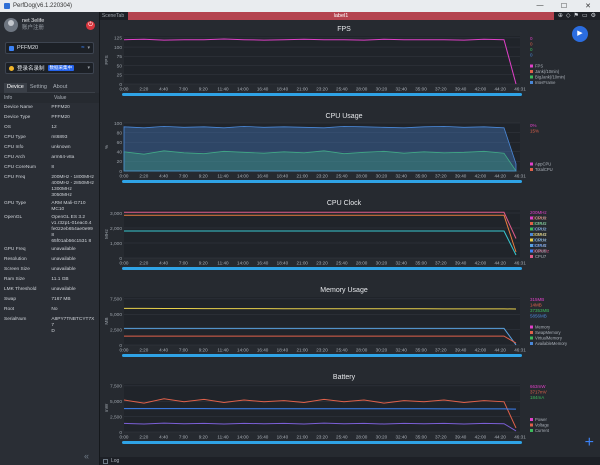 This screenshot has height=465, width=600. What do you see at coordinates (544, 169) in the screenshot?
I see `legend-entry: TotalCPU` at bounding box center [544, 169].